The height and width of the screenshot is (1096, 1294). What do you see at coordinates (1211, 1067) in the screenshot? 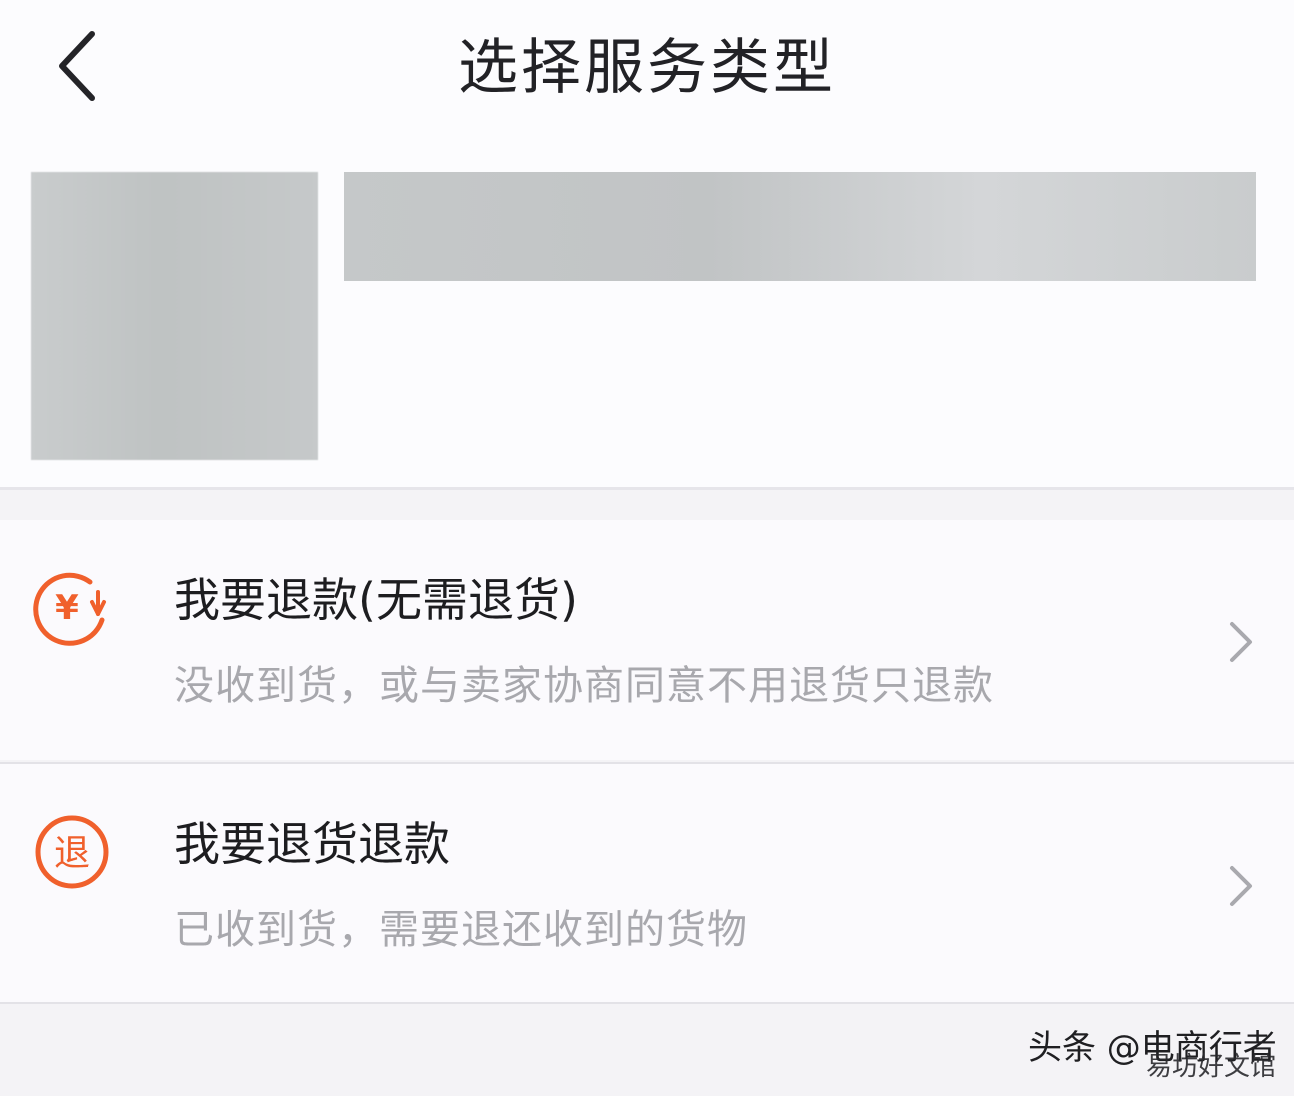
I see `watermark-text-secondary: 易坊好文馆` at bounding box center [1211, 1067].